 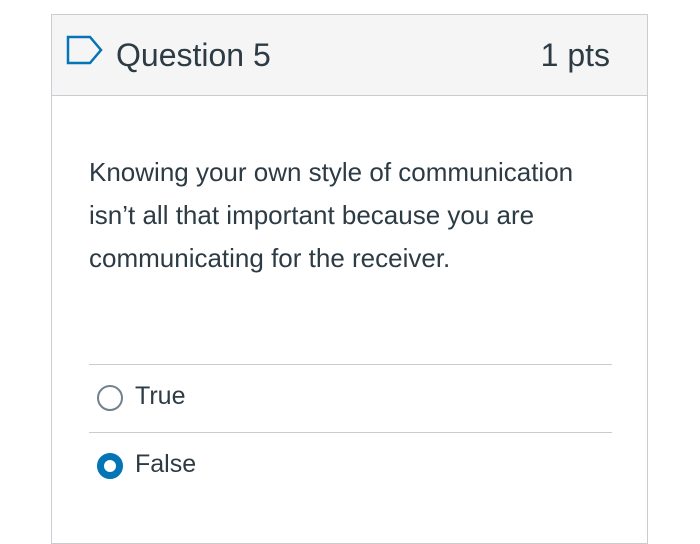 What do you see at coordinates (160, 396) in the screenshot?
I see `answer-label: True` at bounding box center [160, 396].